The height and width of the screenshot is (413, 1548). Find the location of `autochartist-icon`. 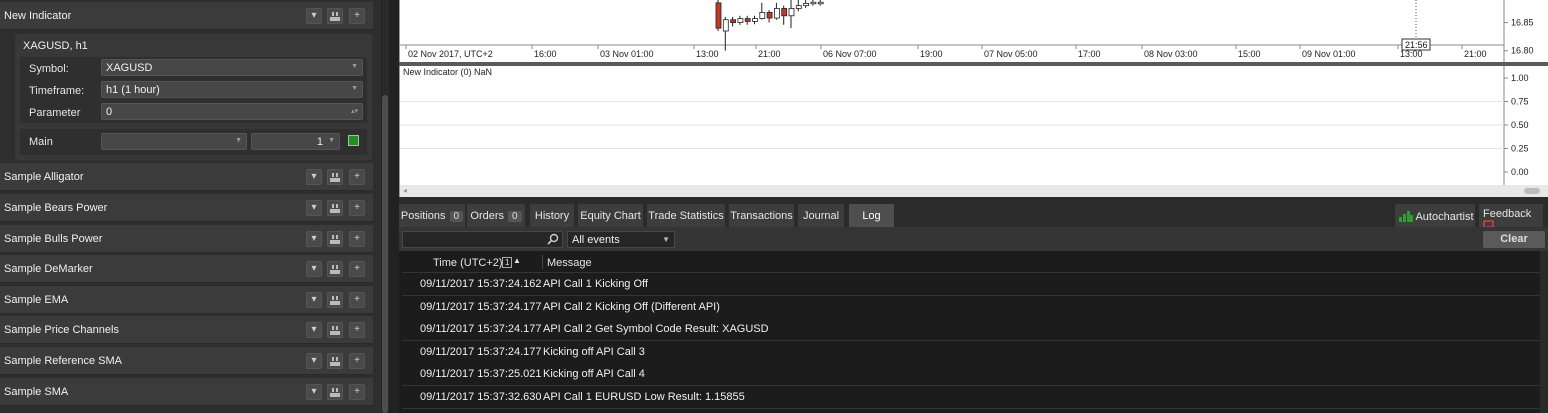

autochartist-icon is located at coordinates (1406, 216).